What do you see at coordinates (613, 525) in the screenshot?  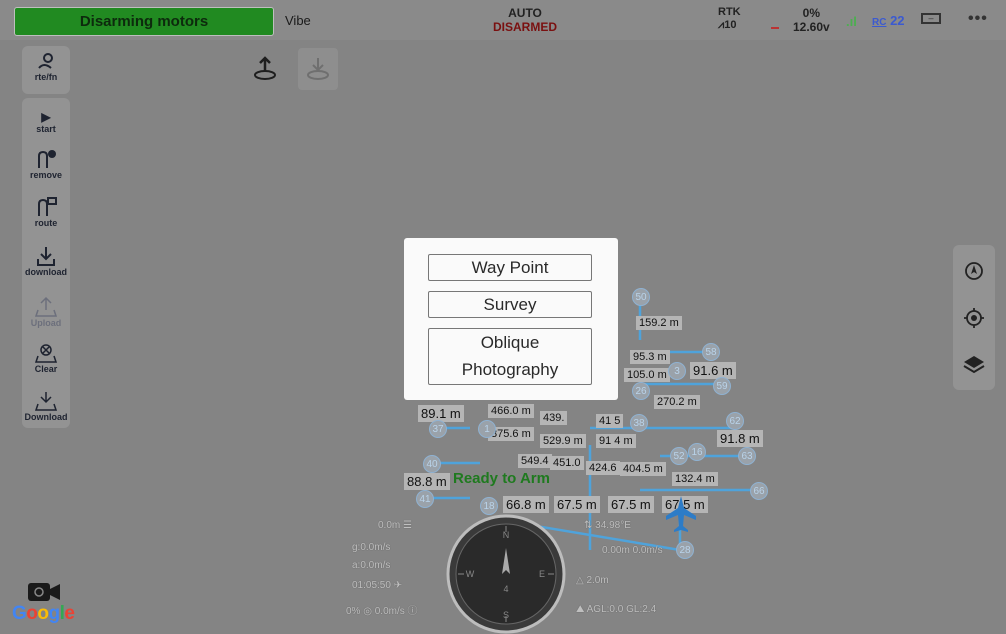 I see `heading-value: 34.98°E` at bounding box center [613, 525].